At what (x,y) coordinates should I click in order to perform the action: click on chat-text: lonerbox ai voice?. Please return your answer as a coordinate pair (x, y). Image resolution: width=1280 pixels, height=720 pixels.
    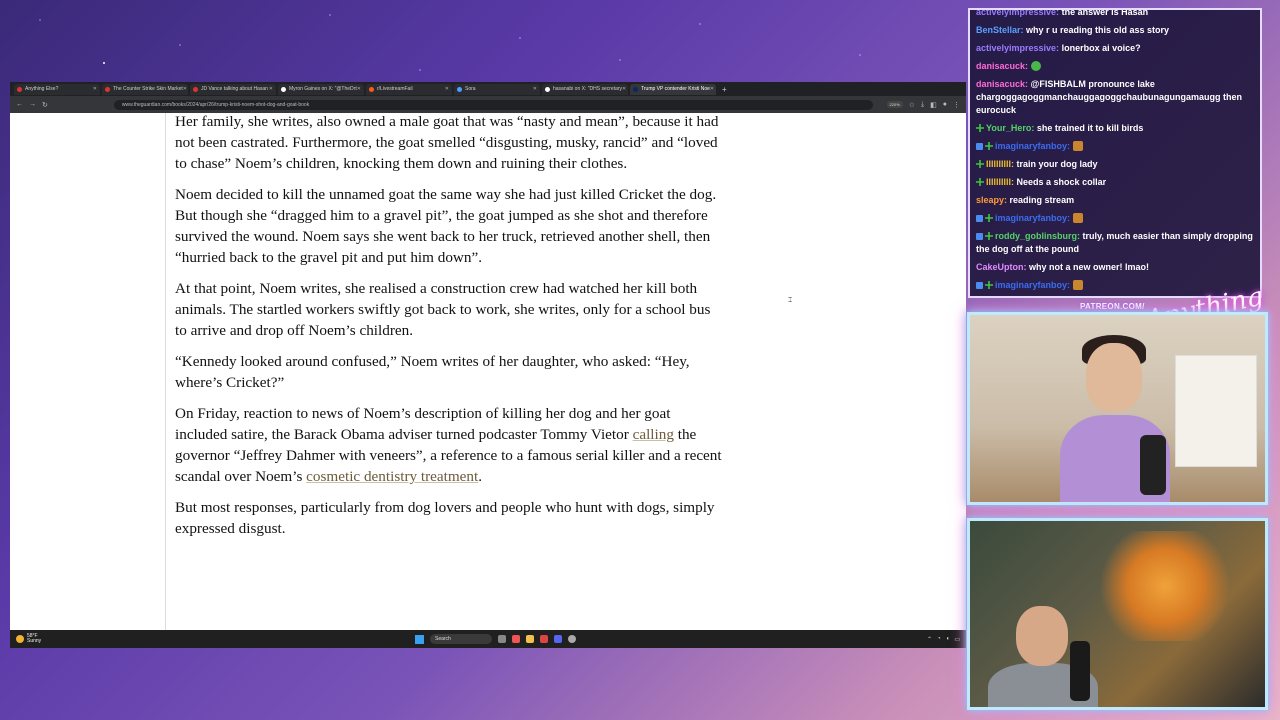
    Looking at the image, I should click on (1101, 48).